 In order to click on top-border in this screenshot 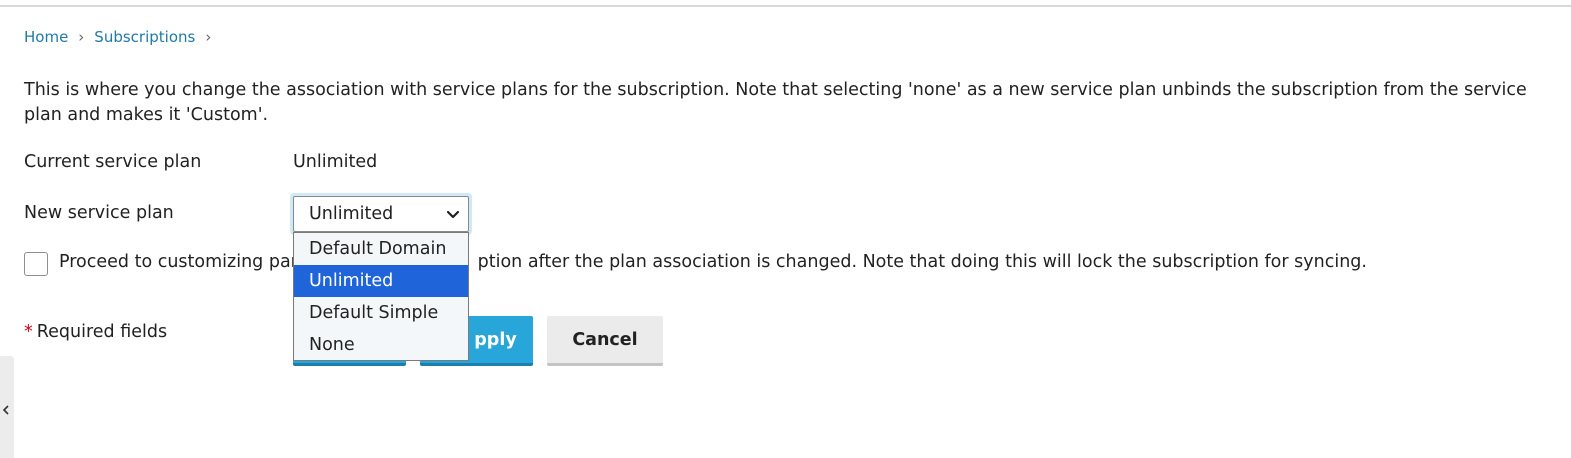, I will do `click(785, 3)`.